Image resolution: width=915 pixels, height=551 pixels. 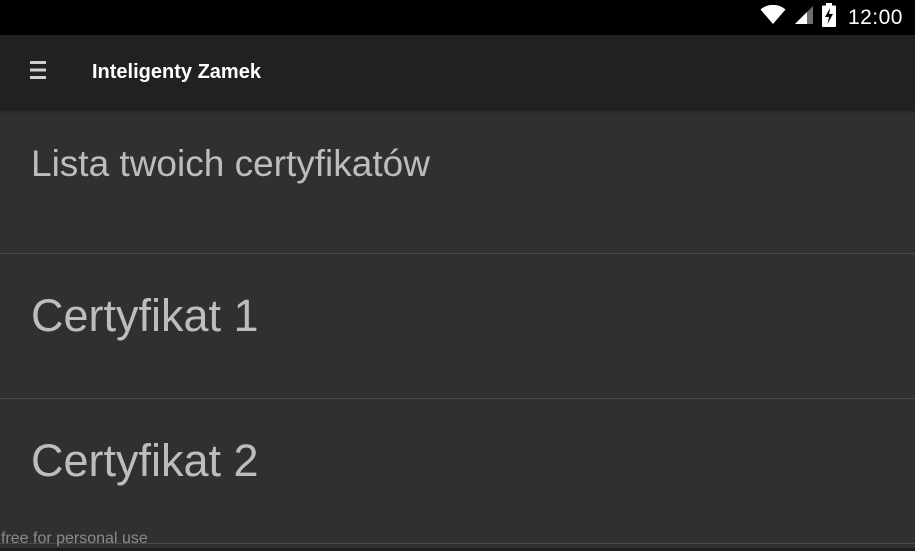 What do you see at coordinates (457, 72) in the screenshot?
I see `app-bar: Inteligenty Zamek` at bounding box center [457, 72].